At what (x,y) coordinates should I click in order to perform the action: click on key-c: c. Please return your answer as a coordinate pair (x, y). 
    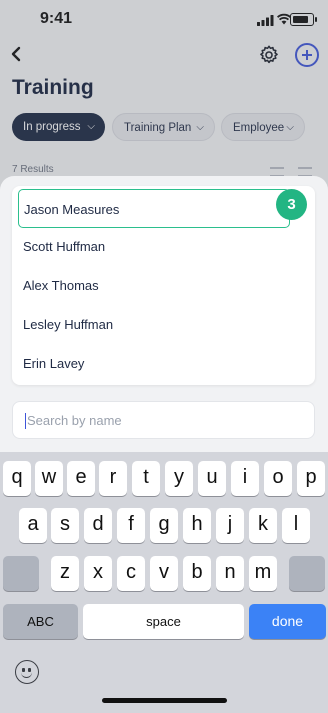
    Looking at the image, I should click on (131, 573).